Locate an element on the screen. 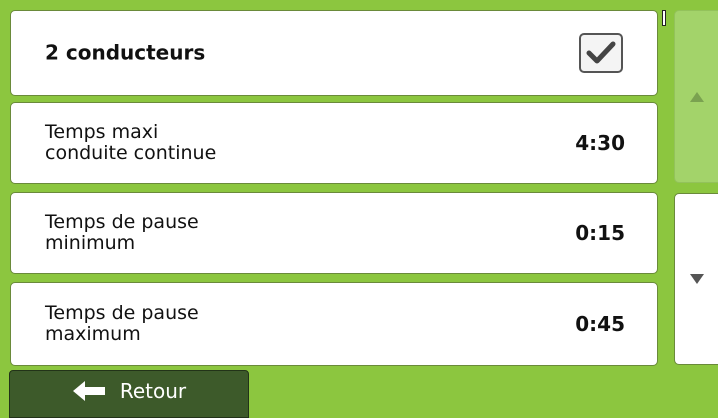 The width and height of the screenshot is (718, 418). setting-value: 4:30 is located at coordinates (600, 143).